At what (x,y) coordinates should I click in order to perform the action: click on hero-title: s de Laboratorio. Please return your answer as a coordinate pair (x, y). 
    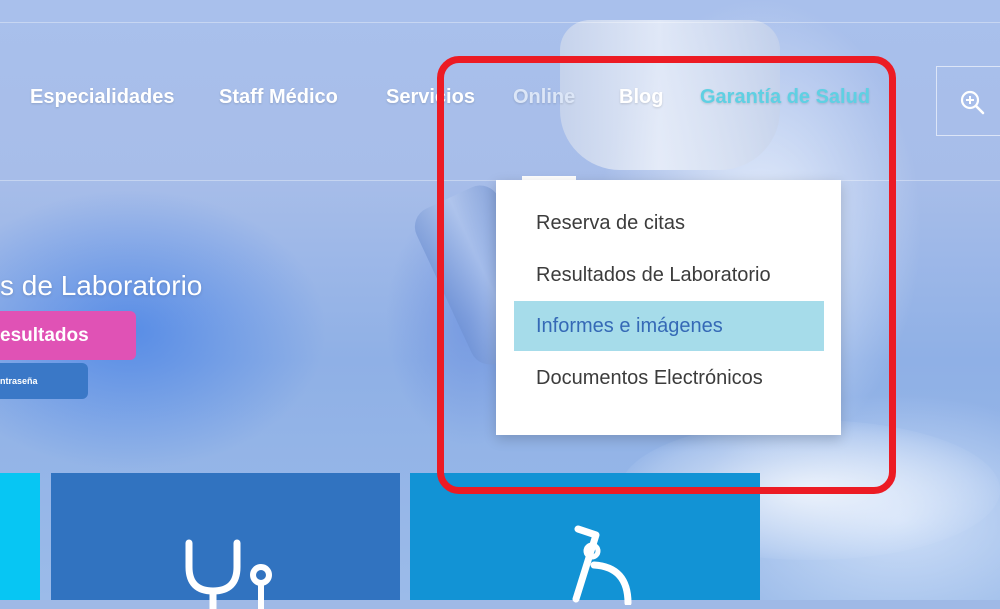
    Looking at the image, I should click on (101, 285).